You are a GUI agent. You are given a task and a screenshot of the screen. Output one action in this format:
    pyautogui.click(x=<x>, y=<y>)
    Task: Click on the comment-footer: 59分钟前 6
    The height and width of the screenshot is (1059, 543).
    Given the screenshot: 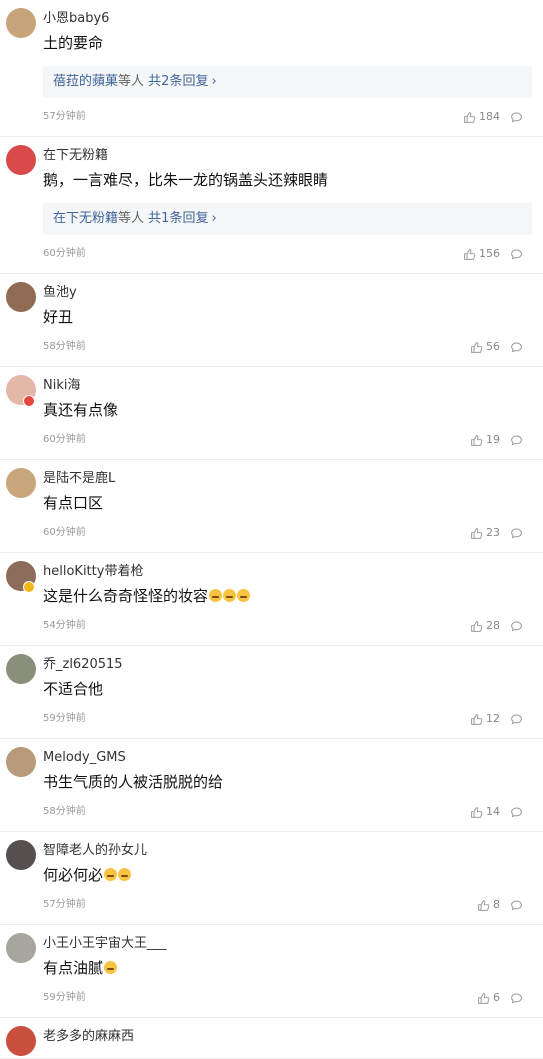 What is the action you would take?
    pyautogui.click(x=288, y=998)
    